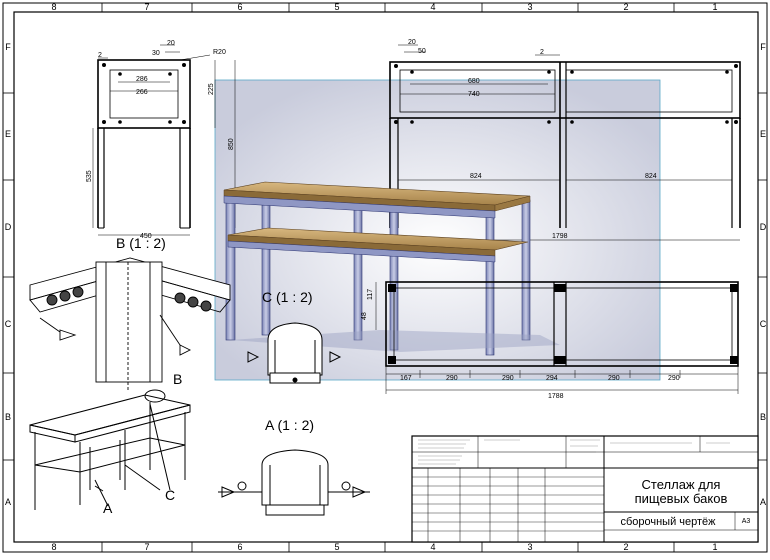 This screenshot has width=770, height=560. What do you see at coordinates (474, 81) in the screenshot?
I see `dim-label: 680` at bounding box center [474, 81].